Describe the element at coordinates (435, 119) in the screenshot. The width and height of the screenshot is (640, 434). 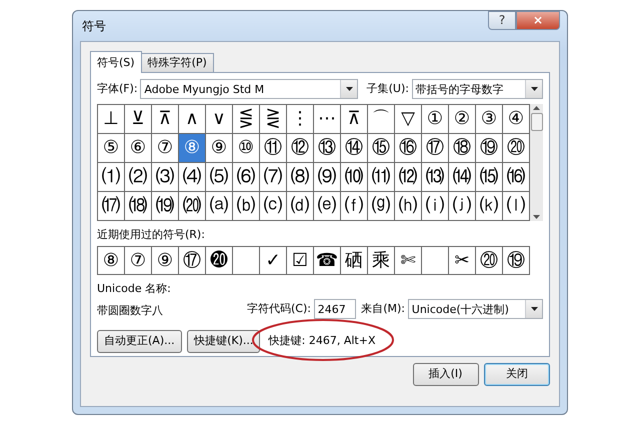
I see `symbol-cell: ①` at that location.